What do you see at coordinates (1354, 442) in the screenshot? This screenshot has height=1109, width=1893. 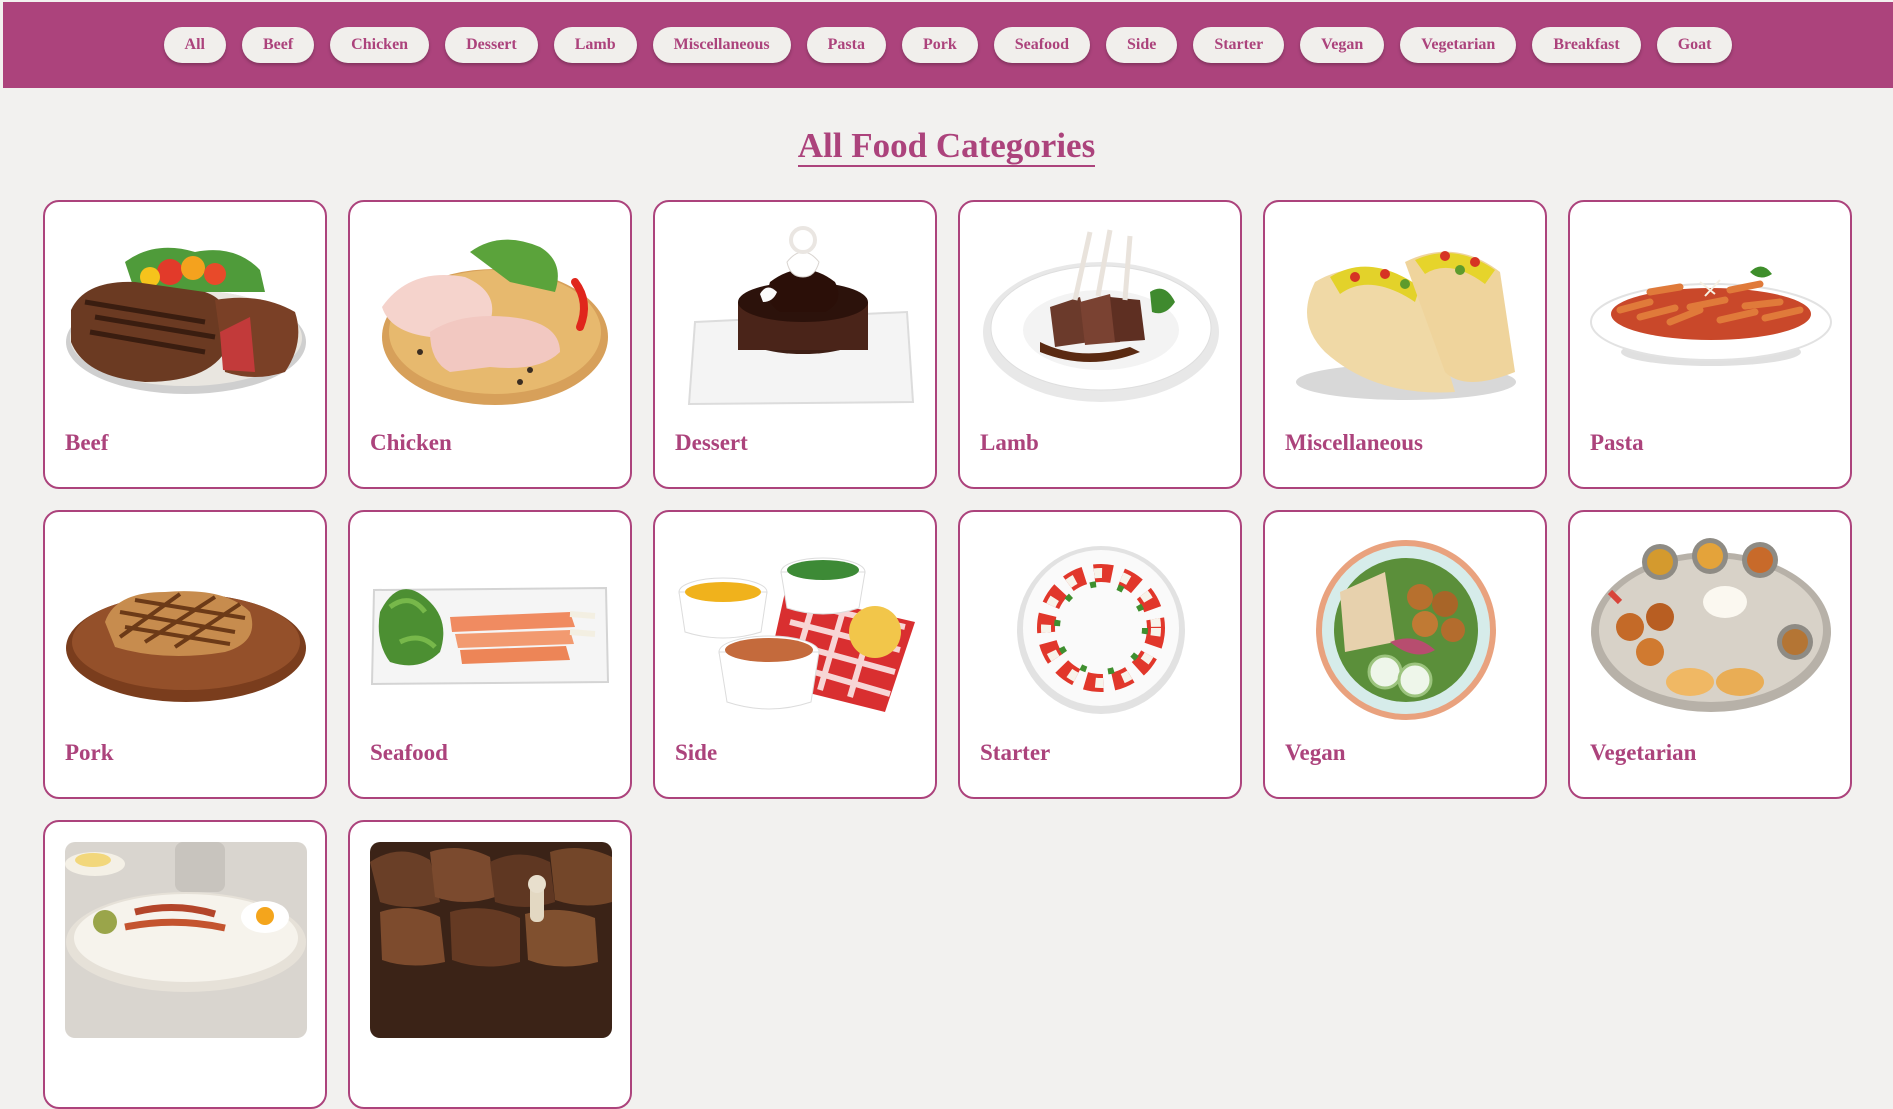 I see `category-label: Miscellaneous` at bounding box center [1354, 442].